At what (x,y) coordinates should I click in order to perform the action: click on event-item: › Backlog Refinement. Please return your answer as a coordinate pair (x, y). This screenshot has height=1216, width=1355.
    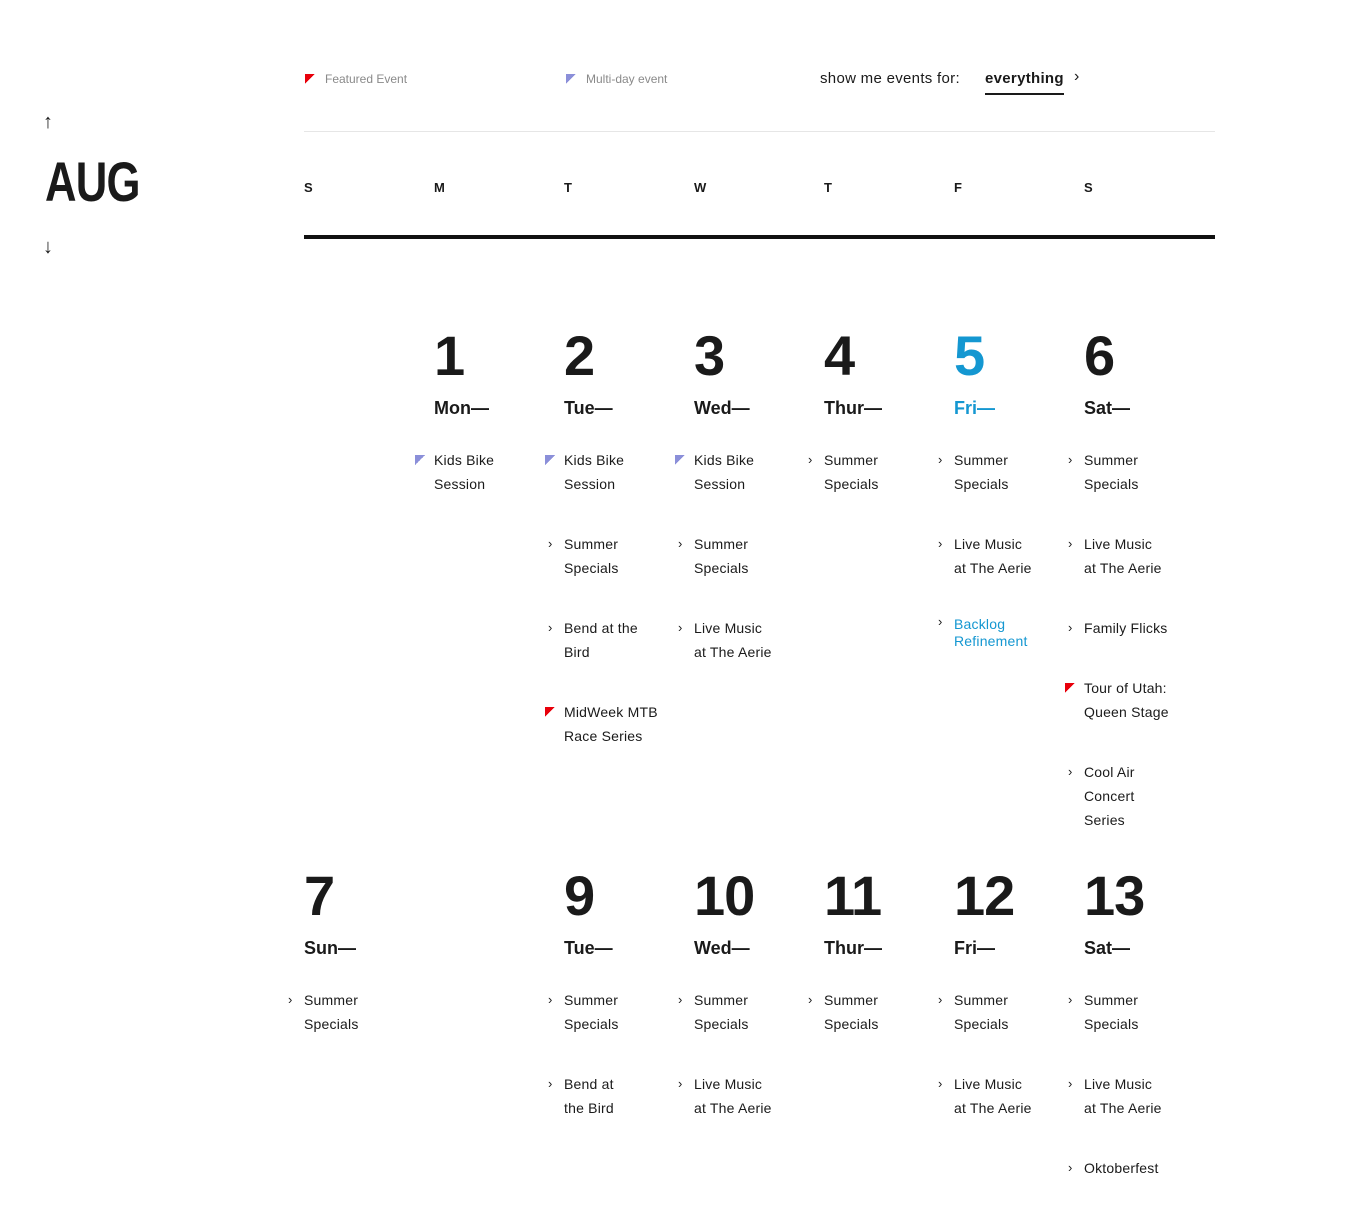
    Looking at the image, I should click on (1008, 632).